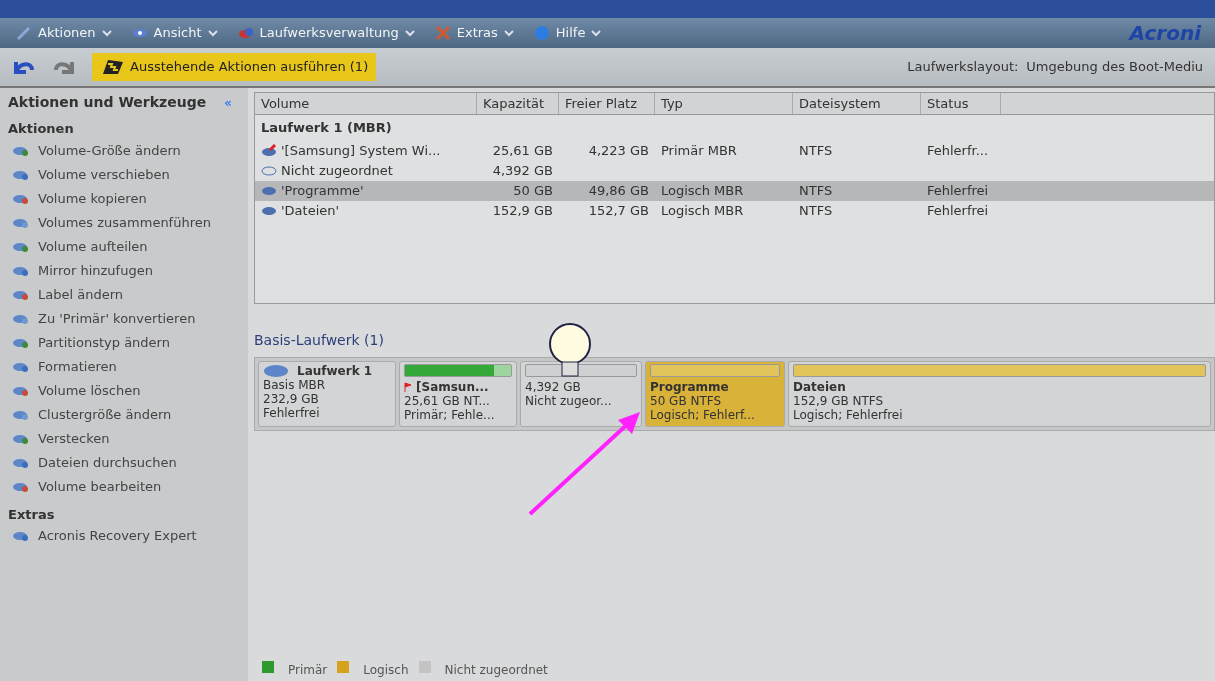 The width and height of the screenshot is (1215, 681). What do you see at coordinates (64, 33) in the screenshot?
I see `menu-item: Aktionen` at bounding box center [64, 33].